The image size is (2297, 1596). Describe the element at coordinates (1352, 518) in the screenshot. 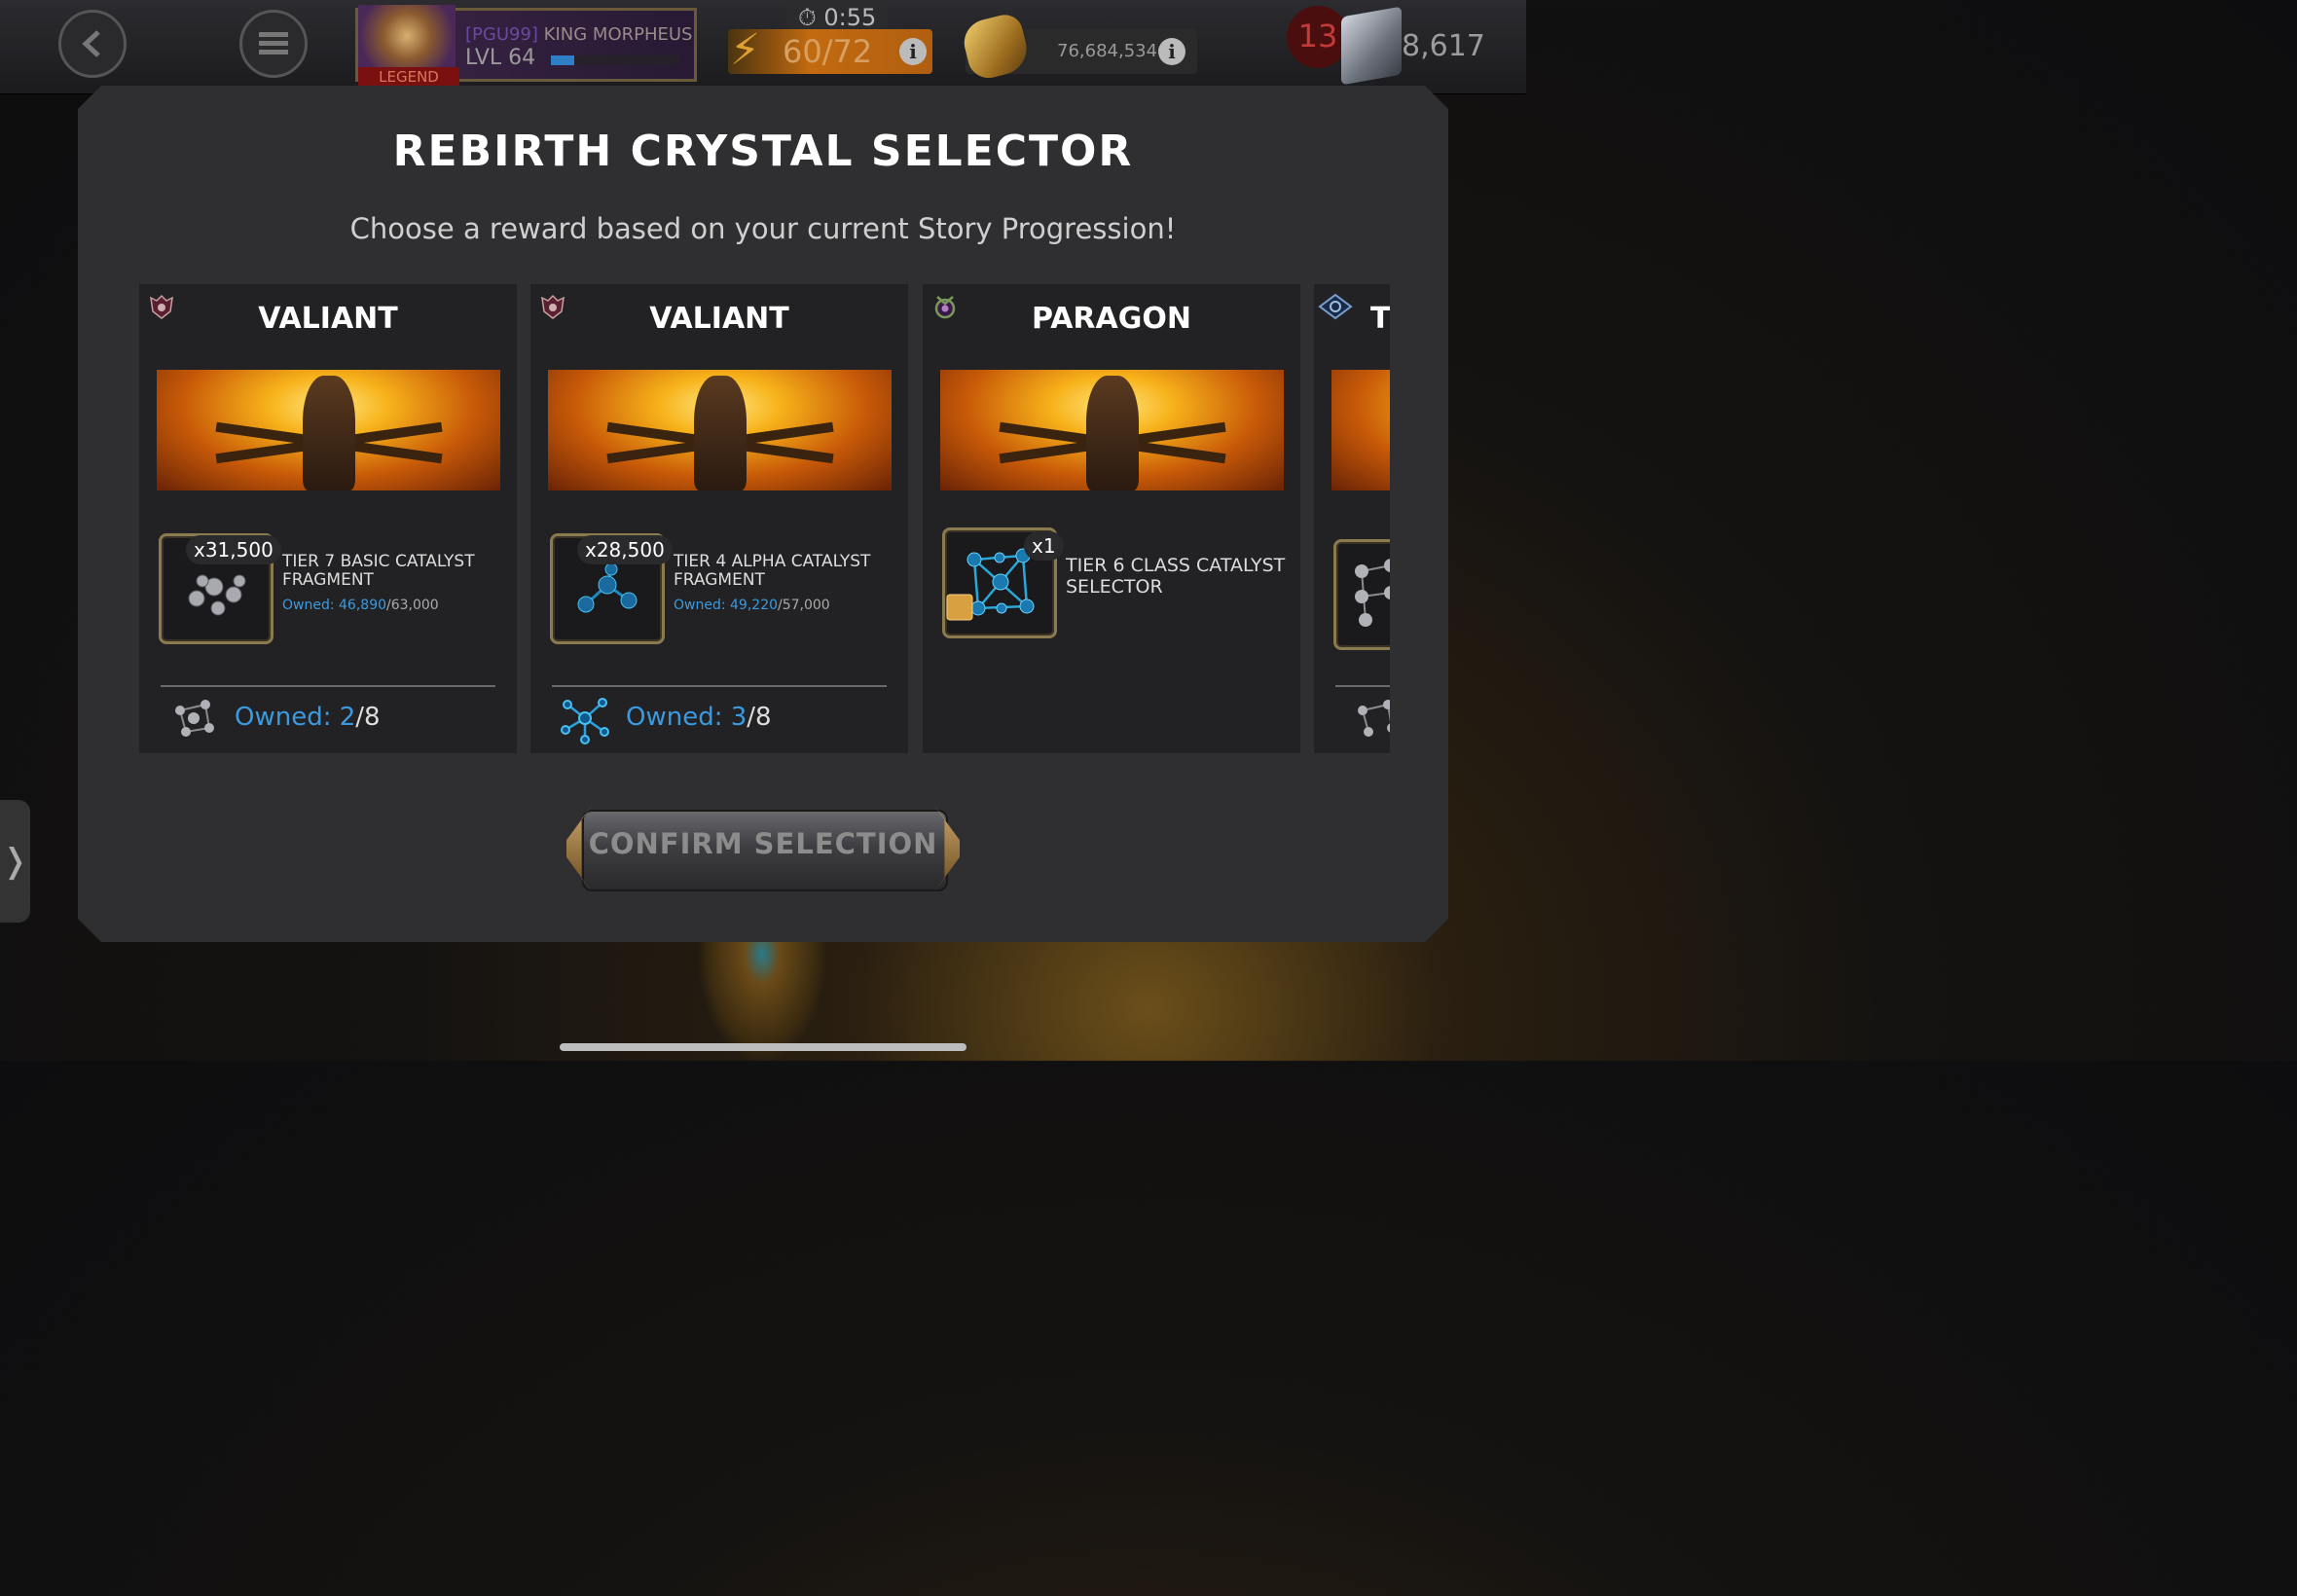

I see `reward-card-thronebreaker: T` at that location.